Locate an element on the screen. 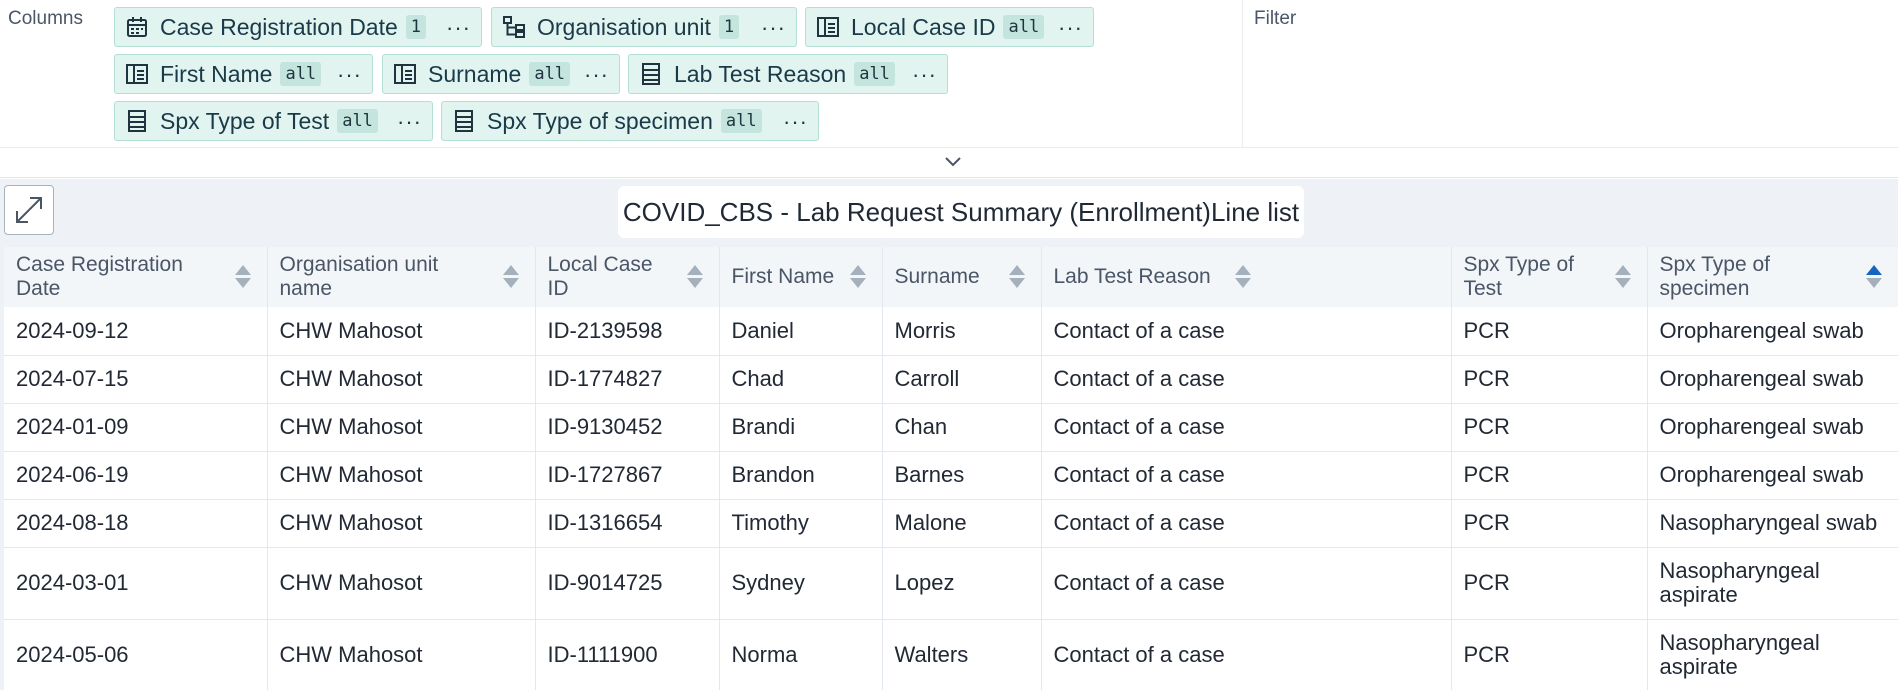 The image size is (1898, 690). chip-local-case-id: Local Case ID all ··· is located at coordinates (949, 27).